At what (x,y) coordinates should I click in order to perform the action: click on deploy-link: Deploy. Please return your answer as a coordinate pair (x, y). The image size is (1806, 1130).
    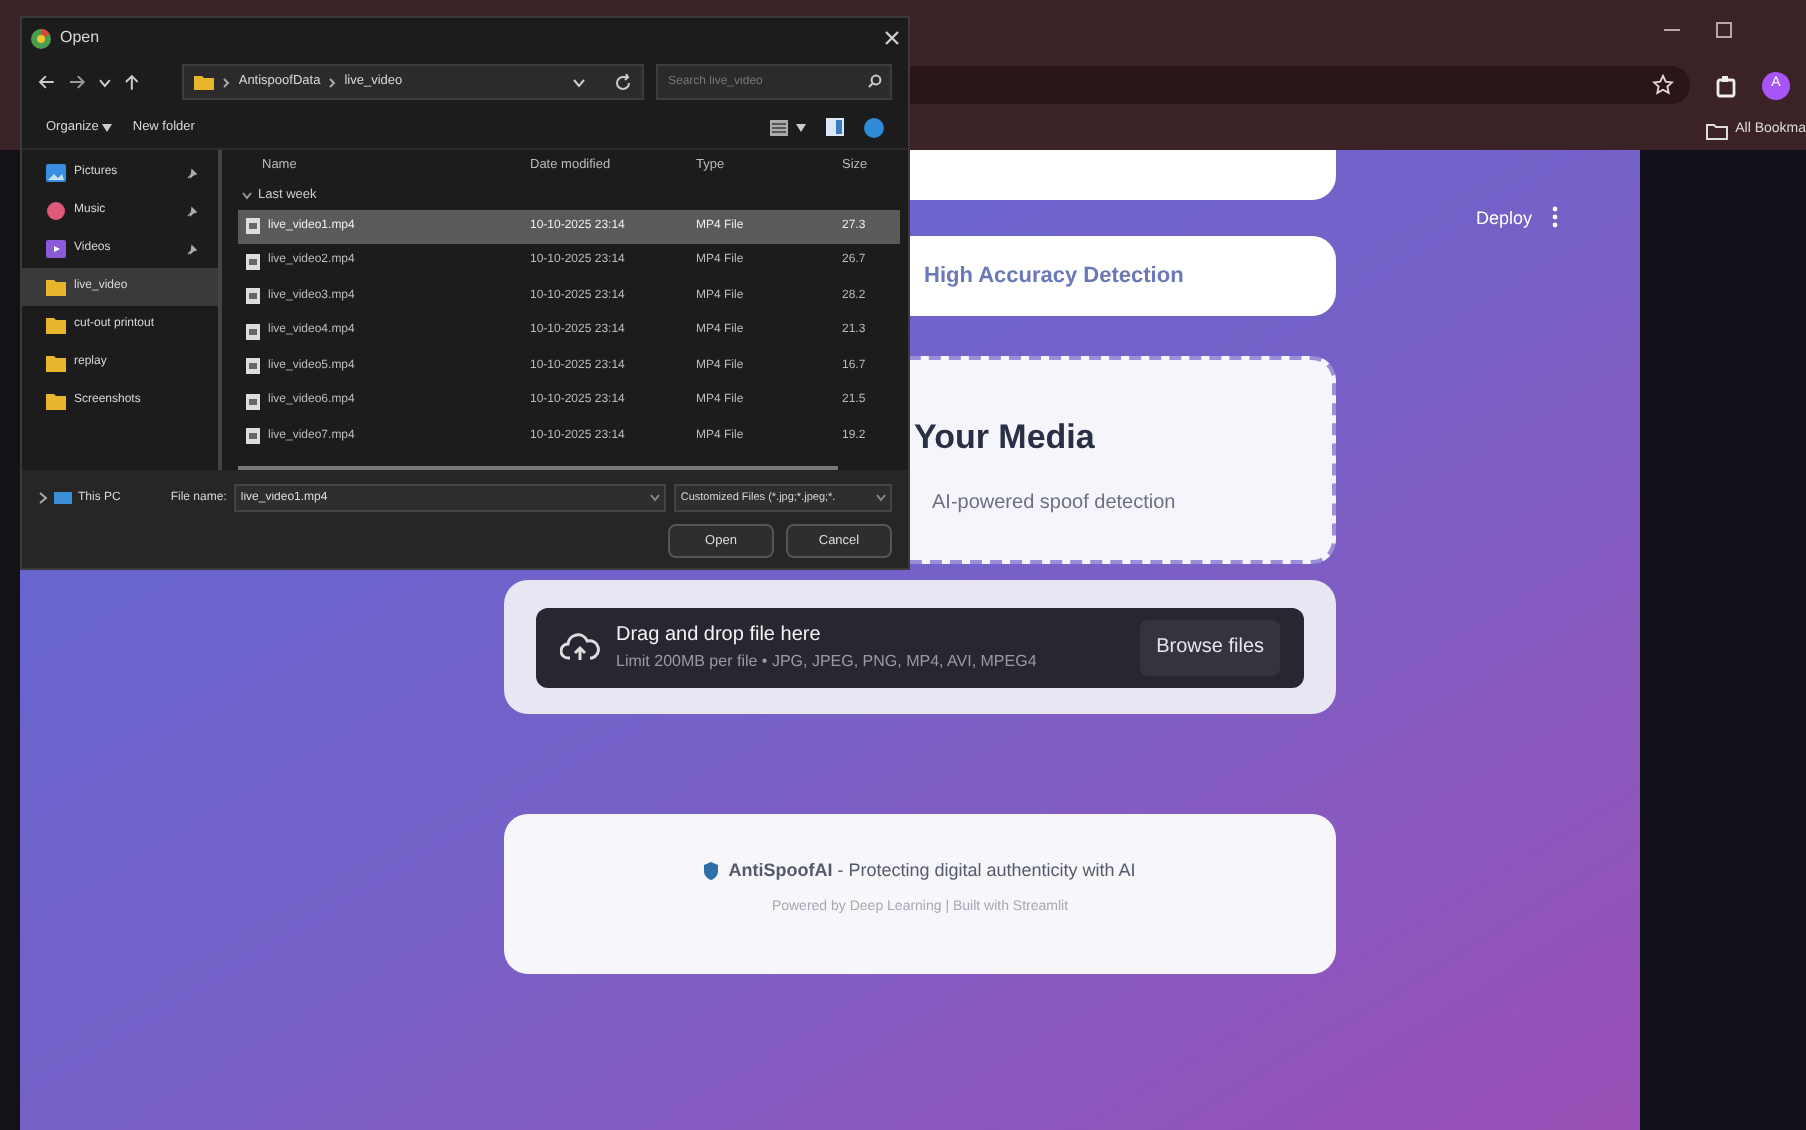
    Looking at the image, I should click on (1504, 219).